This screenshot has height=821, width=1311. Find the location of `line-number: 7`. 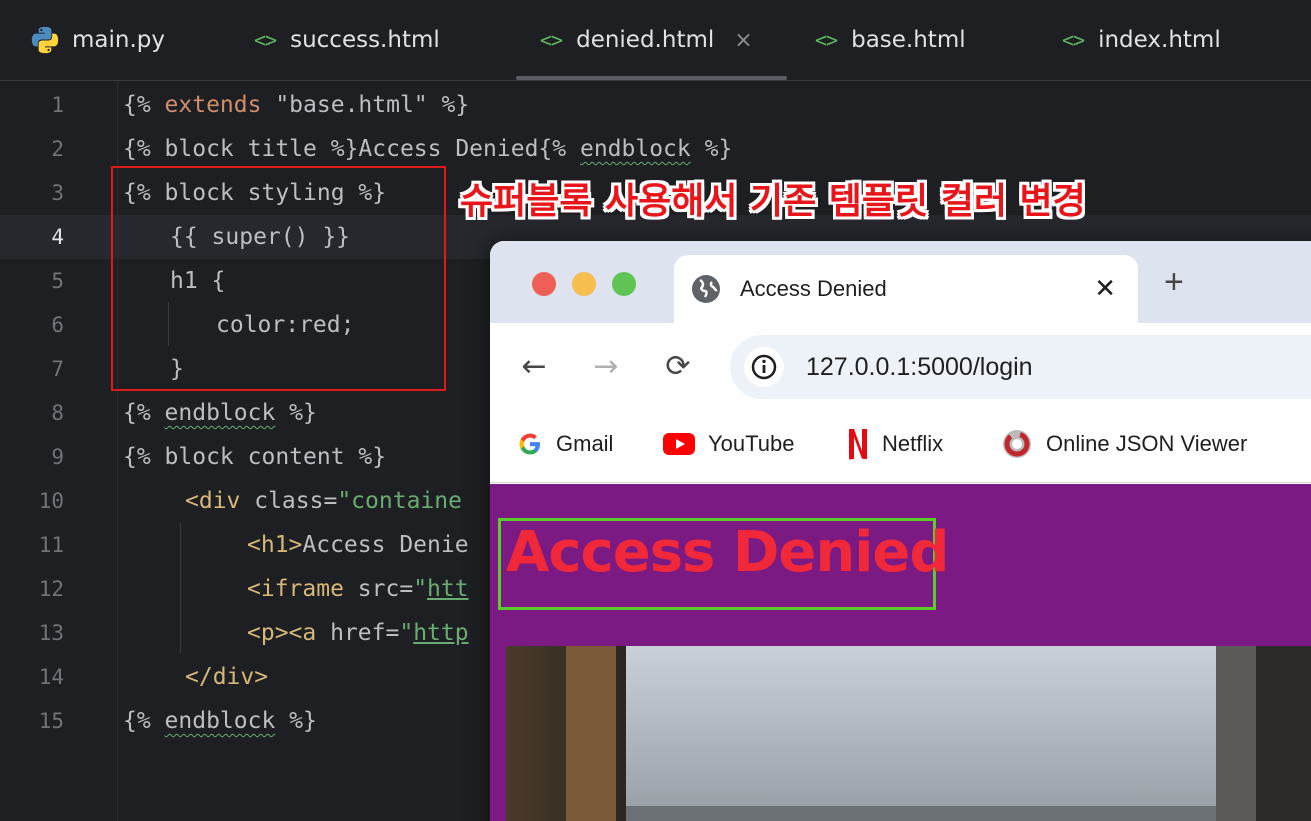

line-number: 7 is located at coordinates (57, 369).